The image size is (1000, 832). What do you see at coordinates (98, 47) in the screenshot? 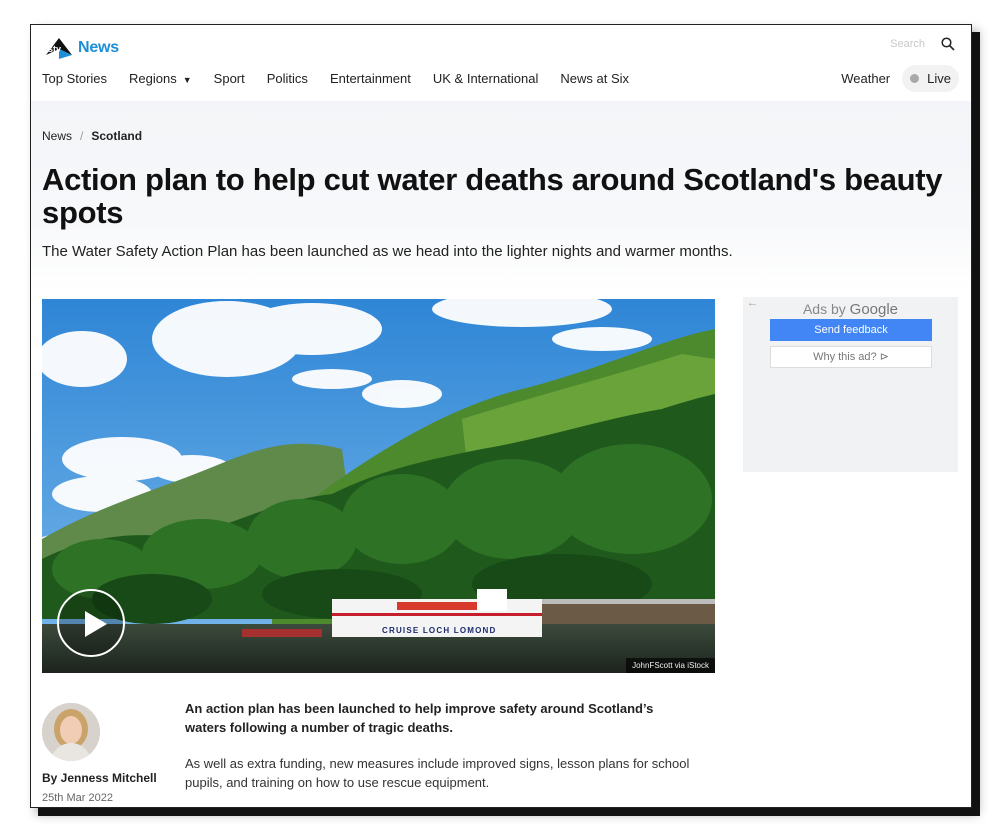
I see `brand-name: News` at bounding box center [98, 47].